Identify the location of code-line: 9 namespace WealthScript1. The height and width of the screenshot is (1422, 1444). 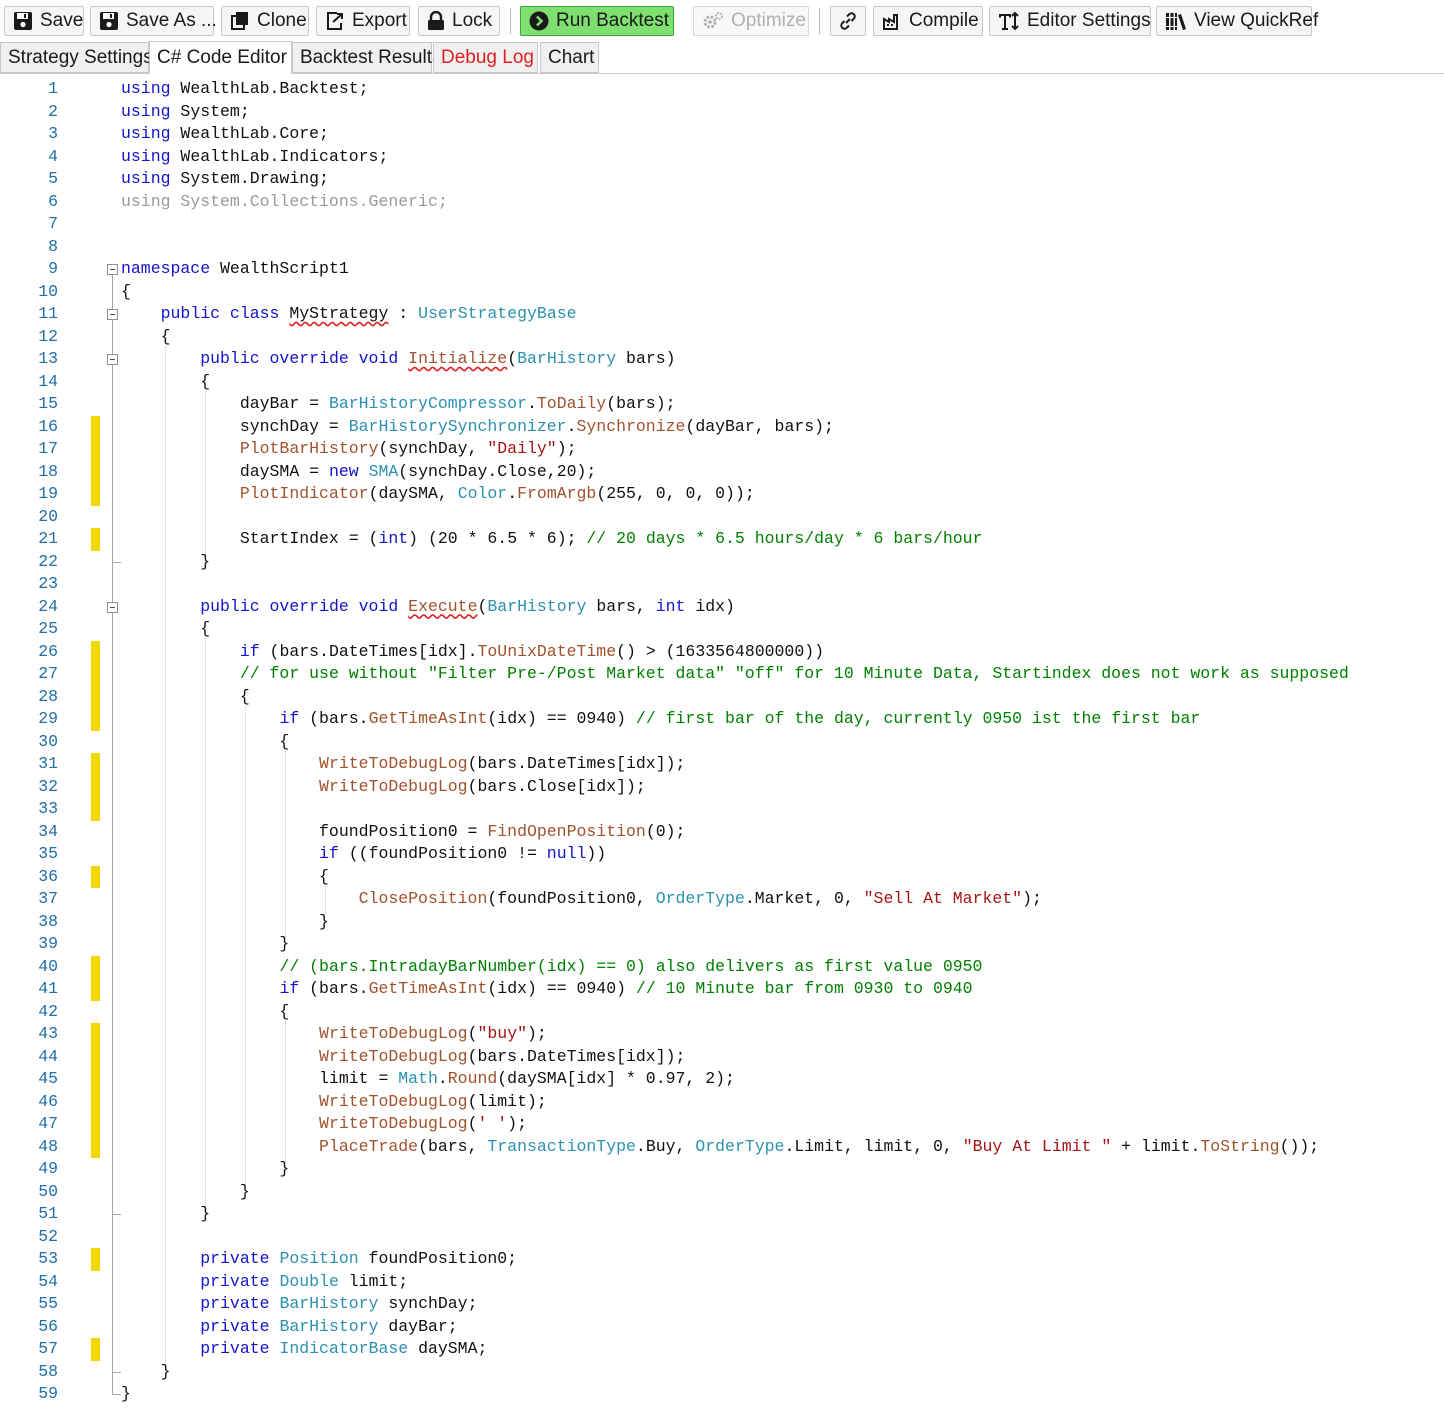
(722, 269).